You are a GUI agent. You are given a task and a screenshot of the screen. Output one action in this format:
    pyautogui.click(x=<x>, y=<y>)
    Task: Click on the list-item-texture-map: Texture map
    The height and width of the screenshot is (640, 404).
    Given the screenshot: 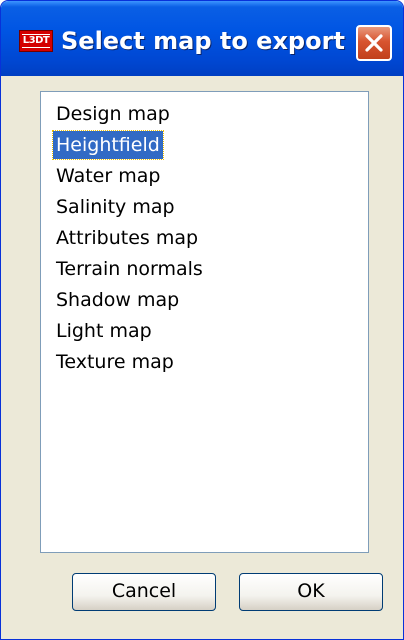 What is the action you would take?
    pyautogui.click(x=115, y=362)
    